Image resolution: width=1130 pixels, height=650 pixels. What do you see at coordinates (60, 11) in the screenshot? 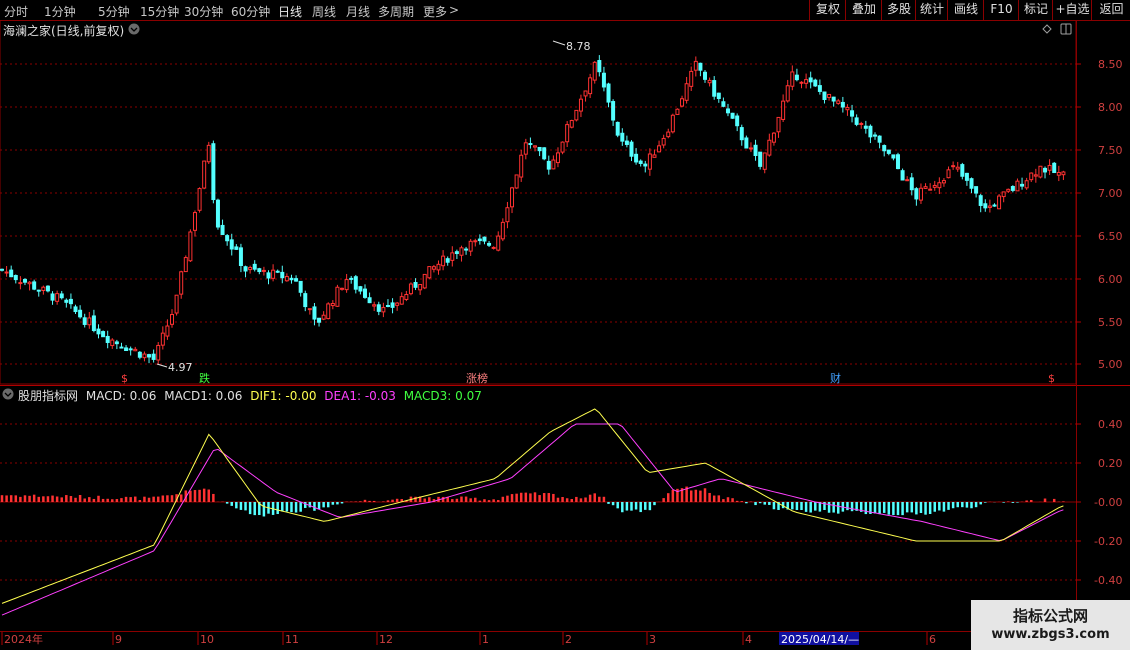
I see `tab-1min: 1分钟` at bounding box center [60, 11].